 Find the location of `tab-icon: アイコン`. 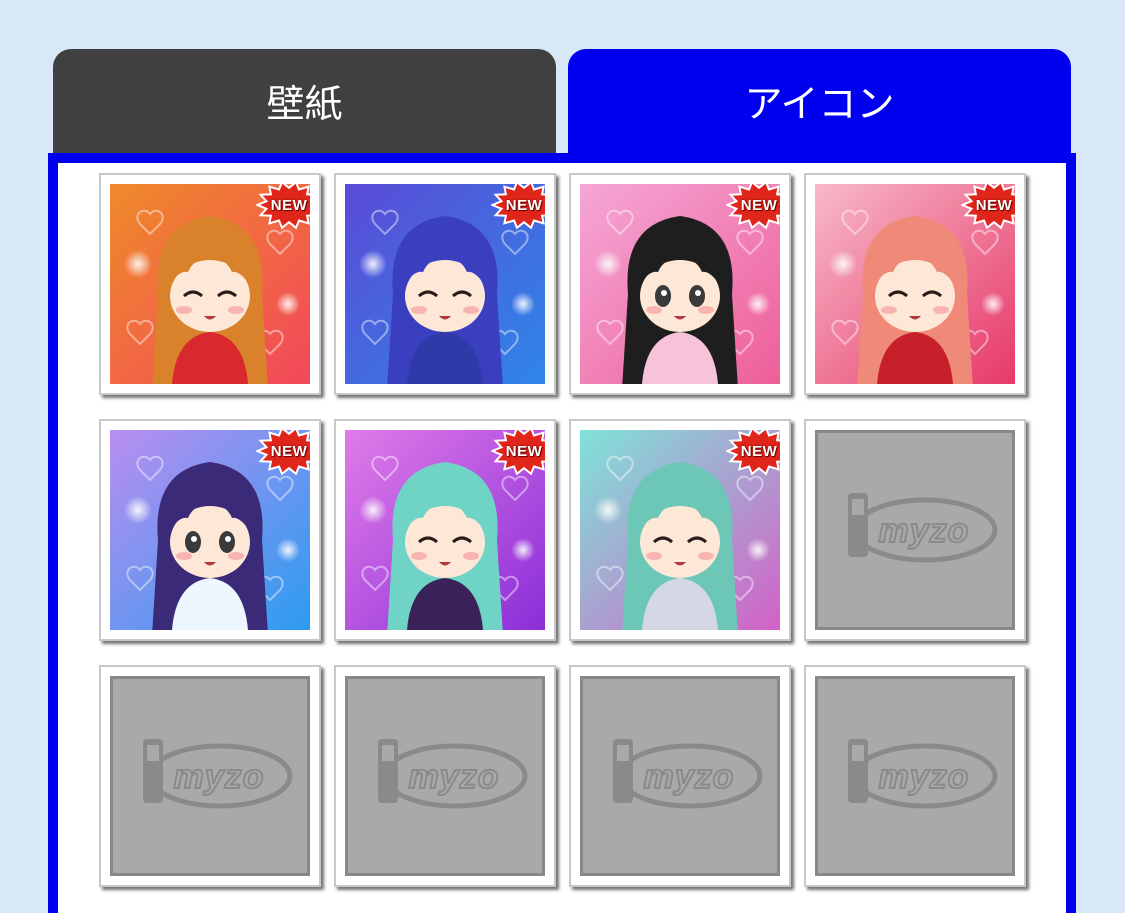

tab-icon: アイコン is located at coordinates (819, 104).